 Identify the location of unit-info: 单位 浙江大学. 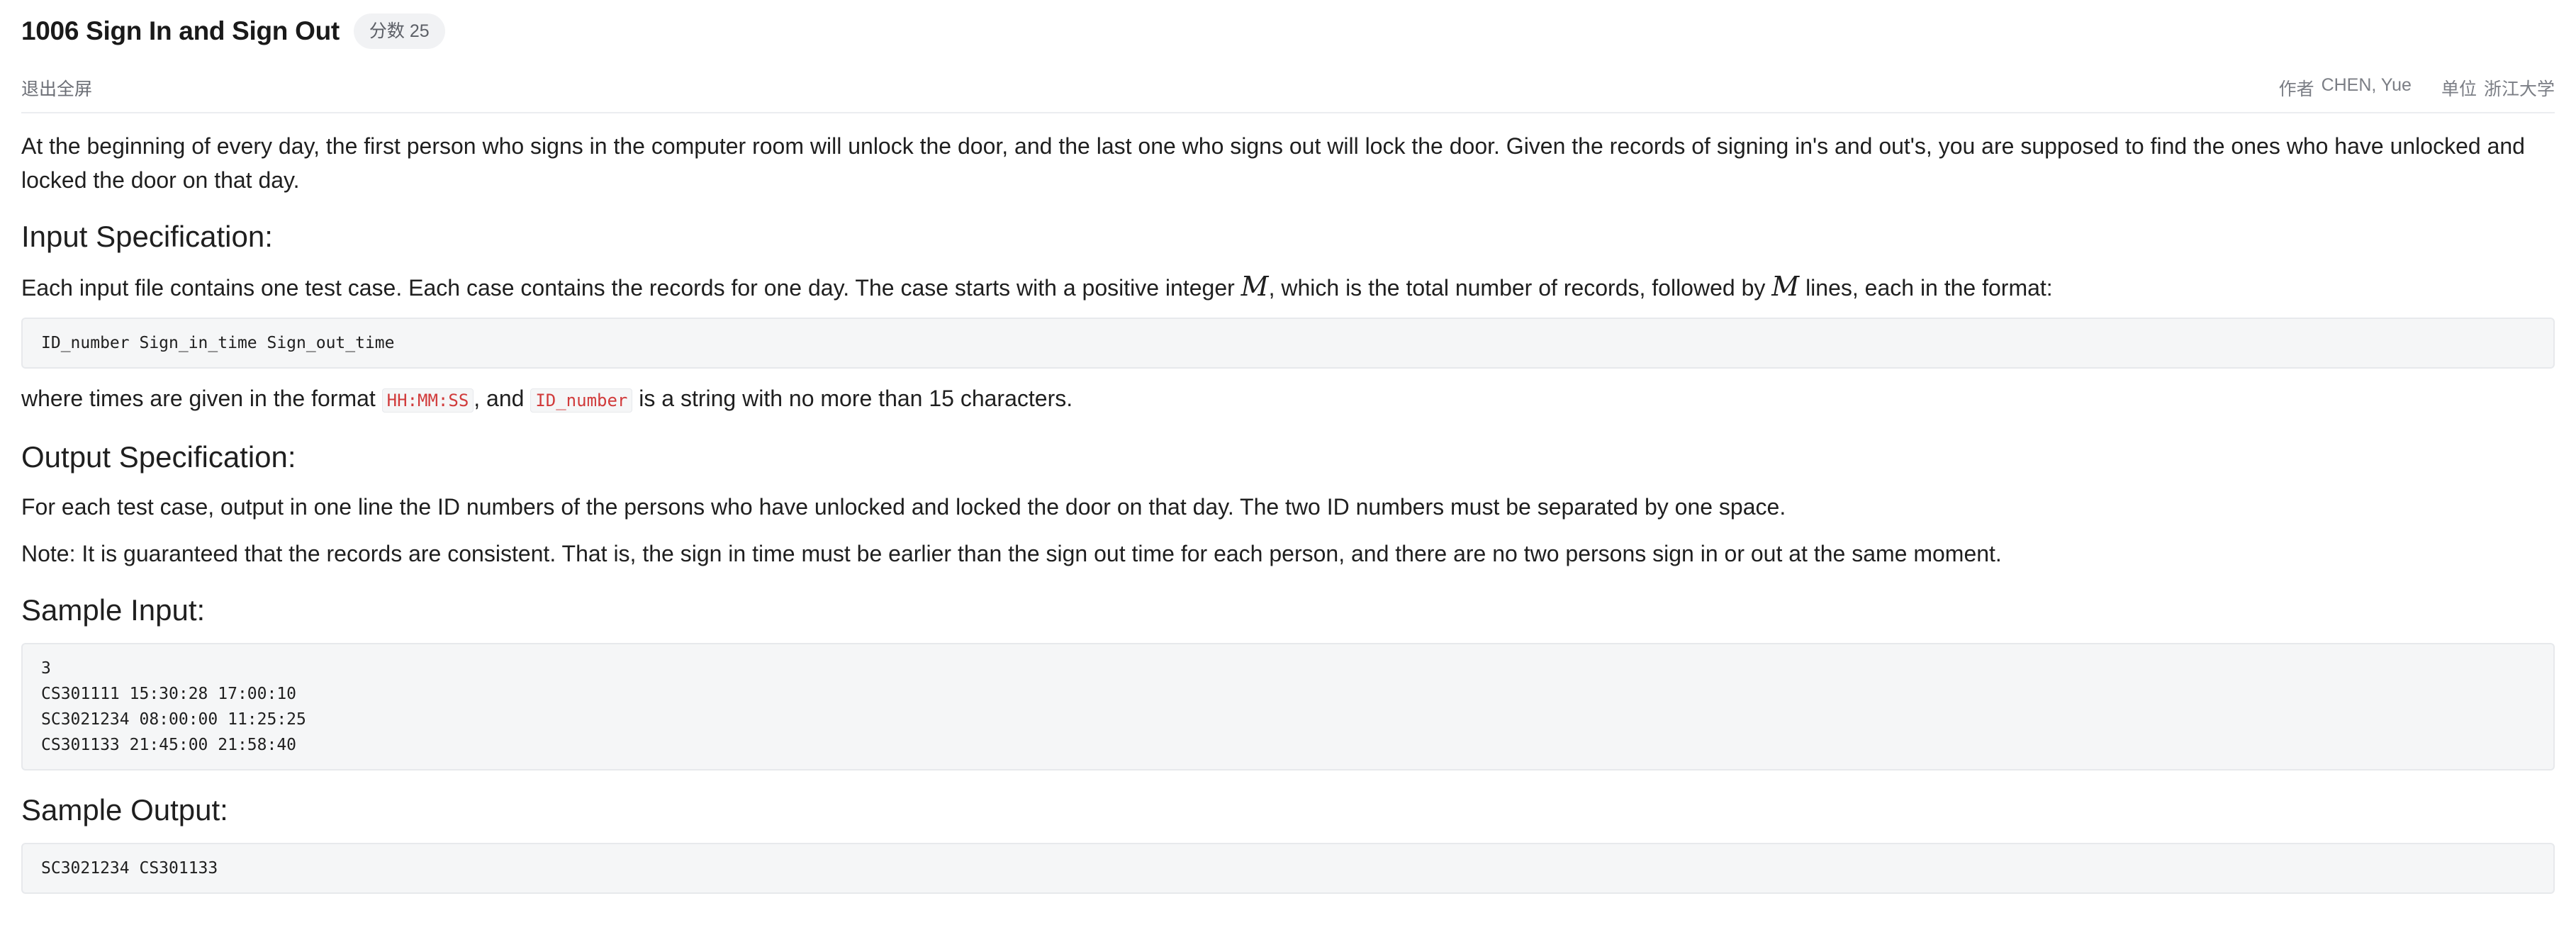
(2498, 88).